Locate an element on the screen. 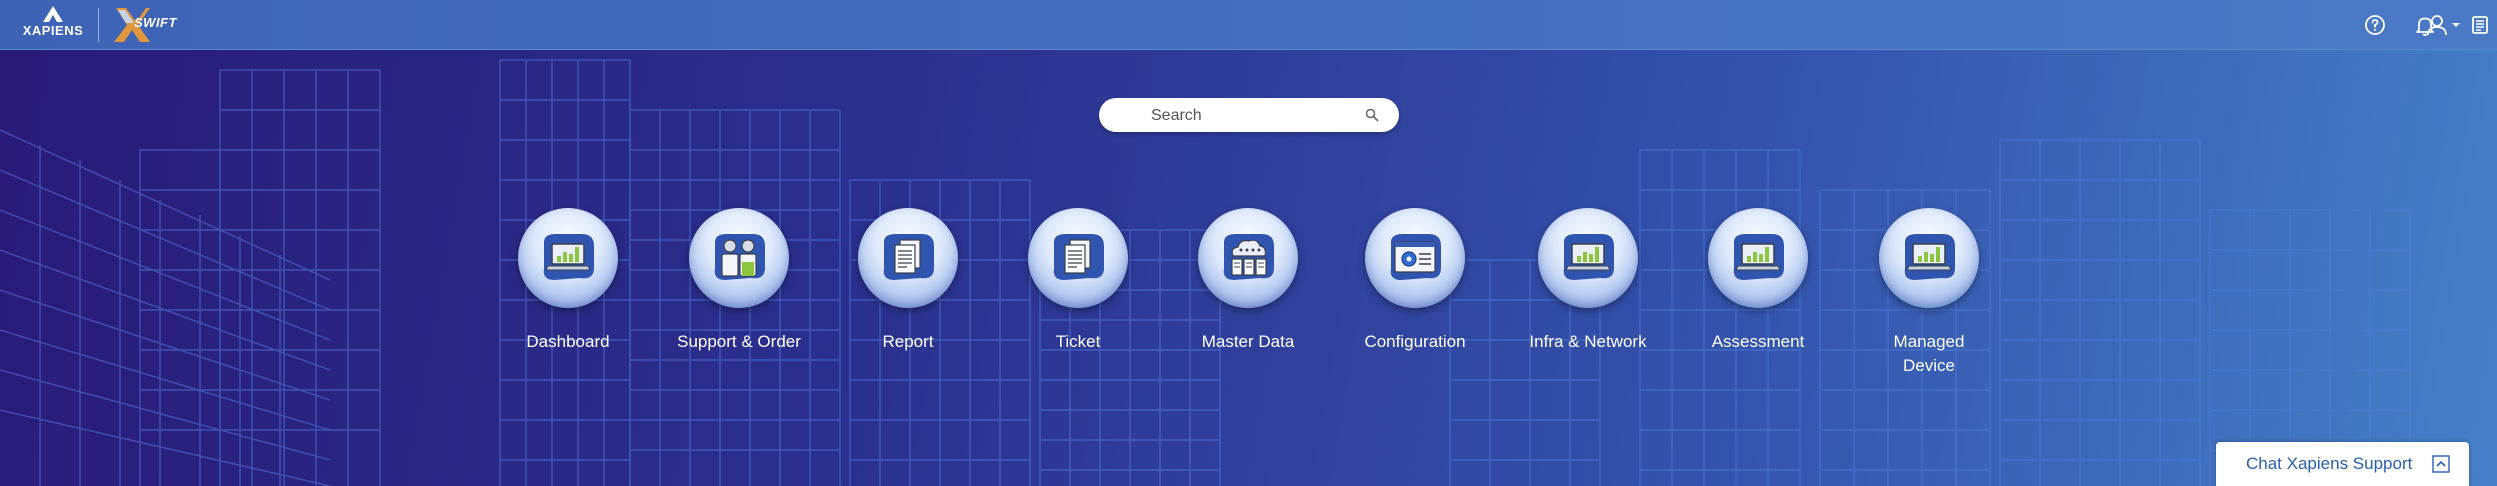  expand-up-icon is located at coordinates (2441, 464).